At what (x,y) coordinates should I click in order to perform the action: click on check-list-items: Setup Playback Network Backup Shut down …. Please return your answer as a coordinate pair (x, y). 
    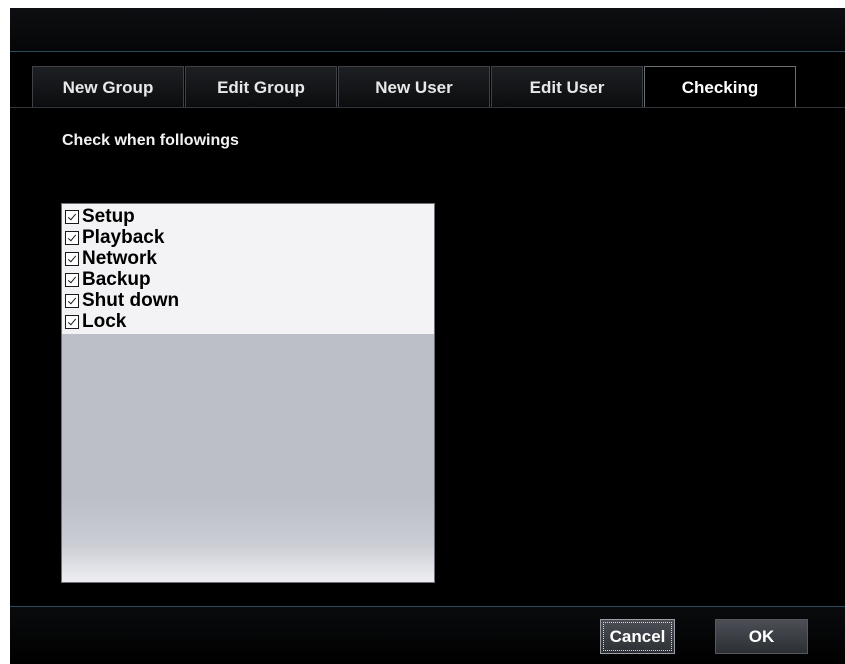
    Looking at the image, I should click on (248, 269).